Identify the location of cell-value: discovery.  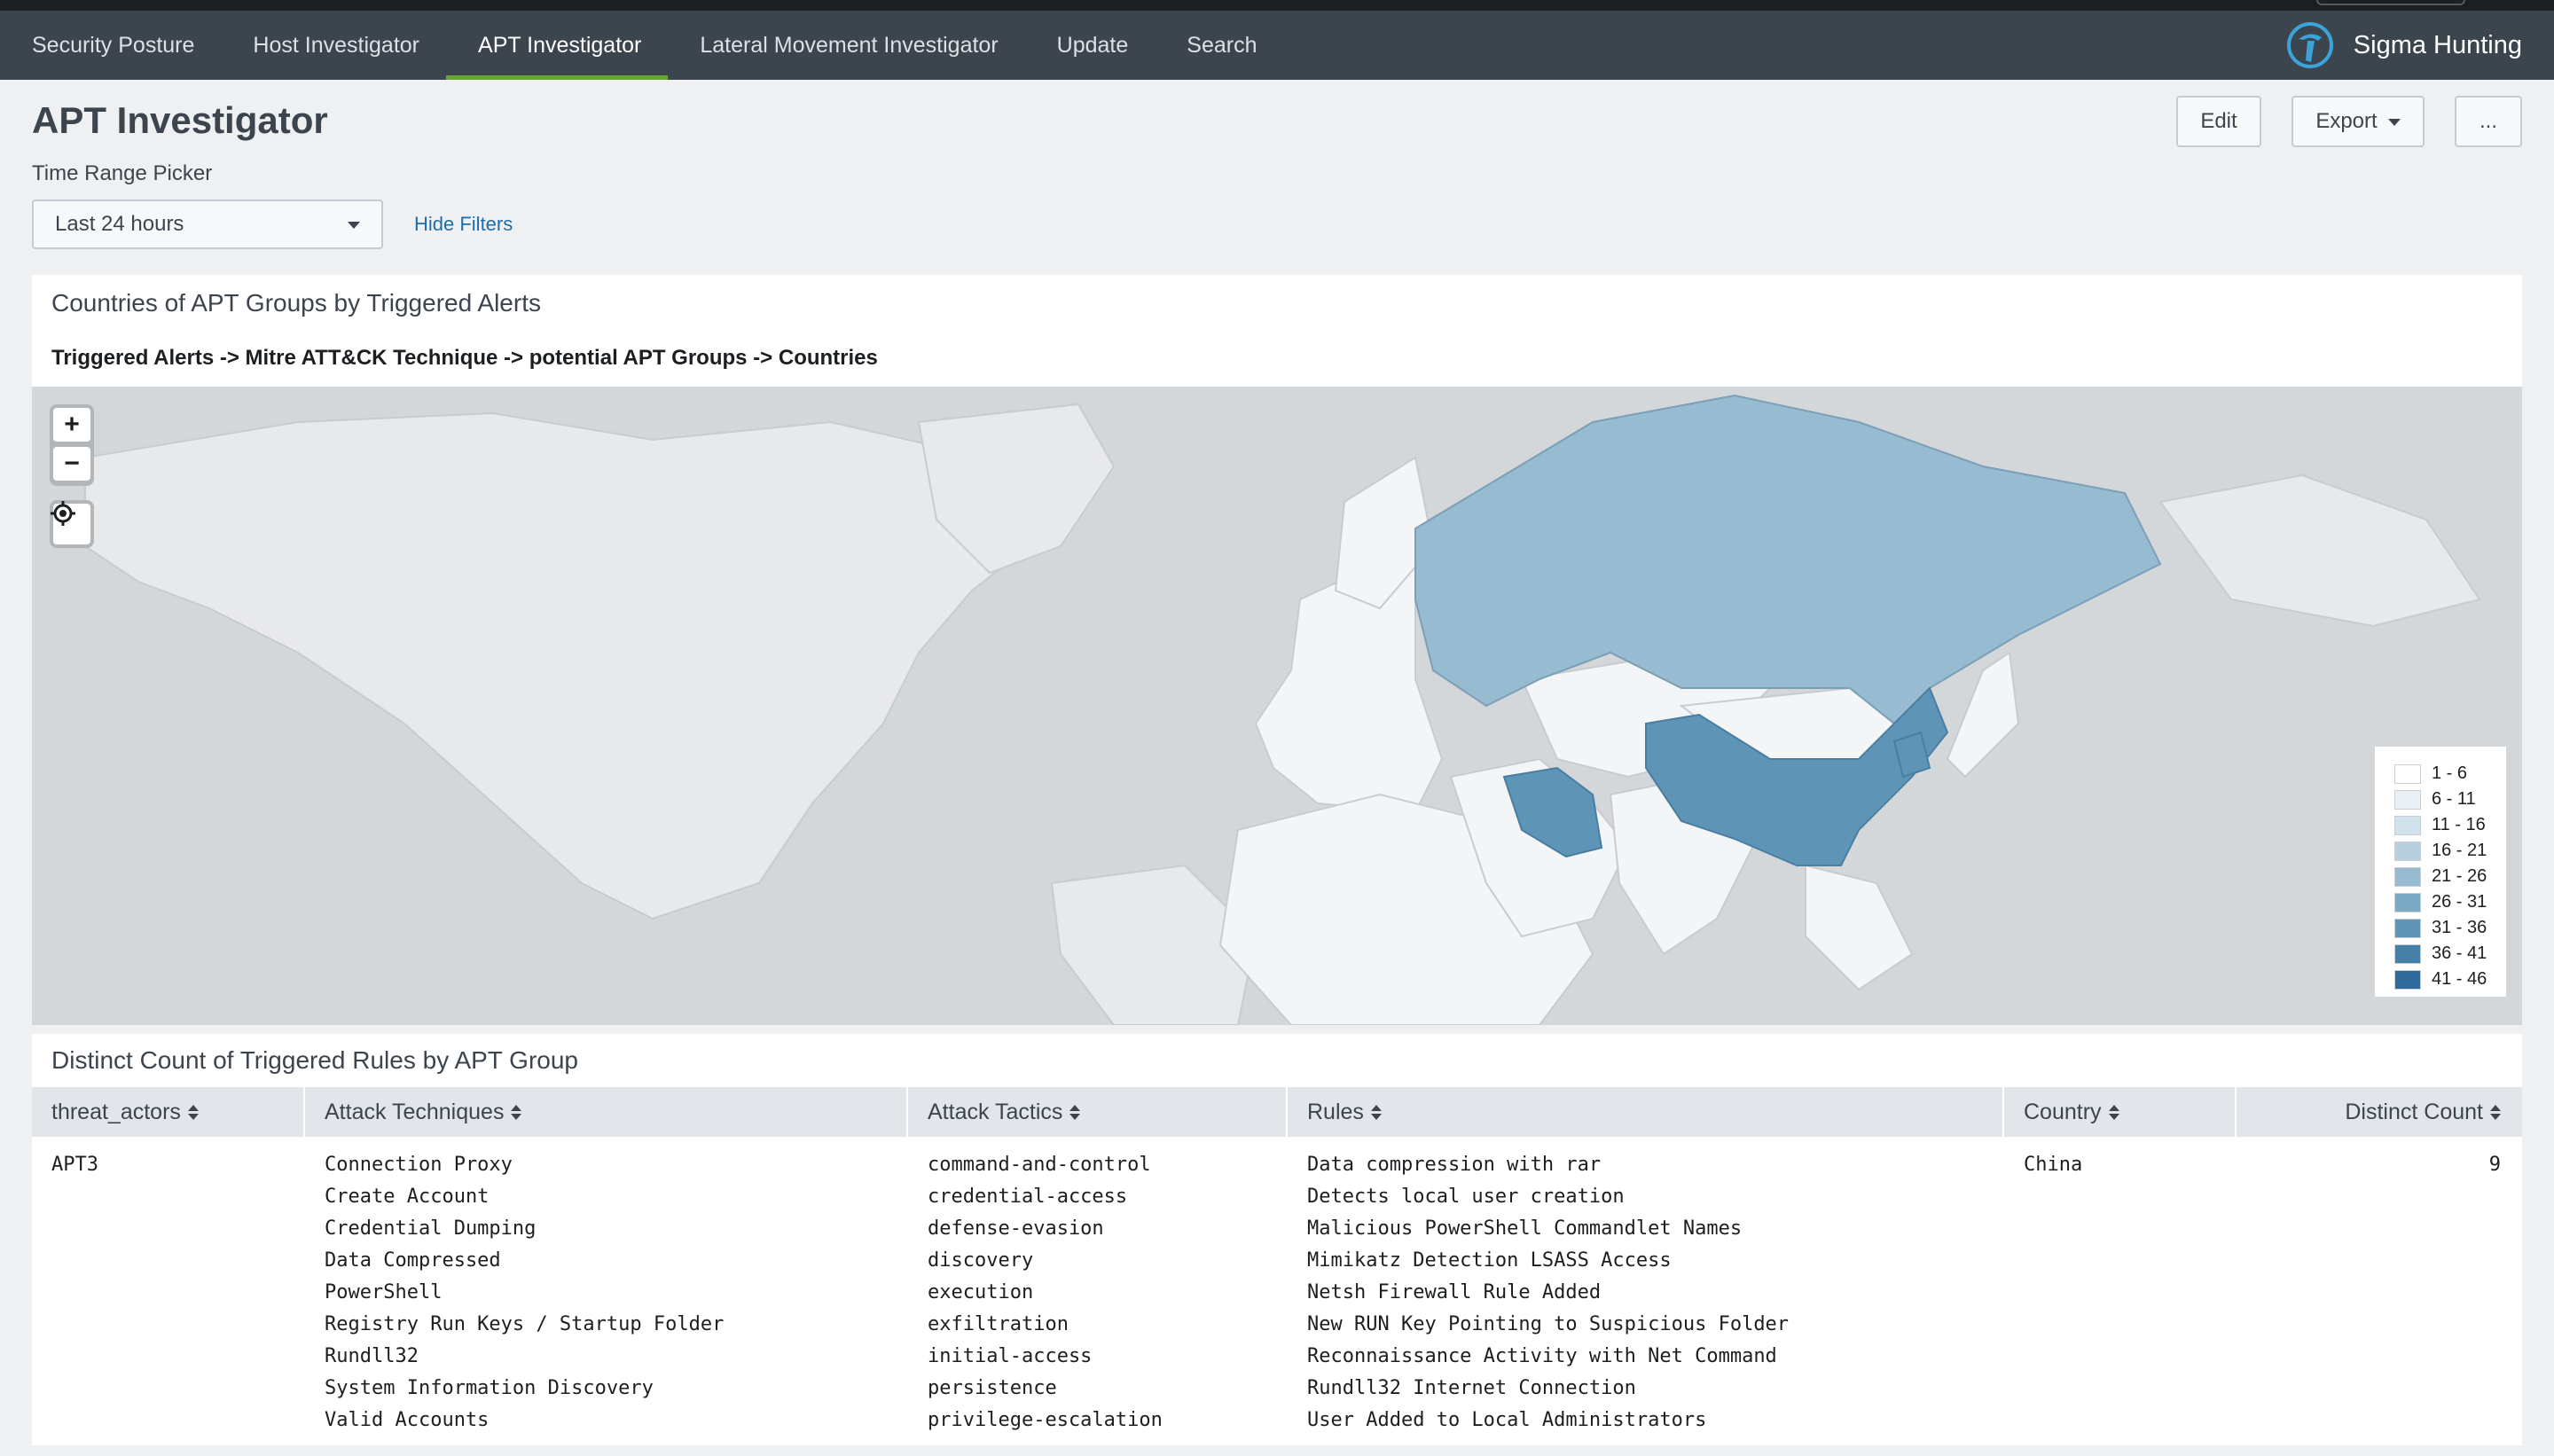
(981, 1260).